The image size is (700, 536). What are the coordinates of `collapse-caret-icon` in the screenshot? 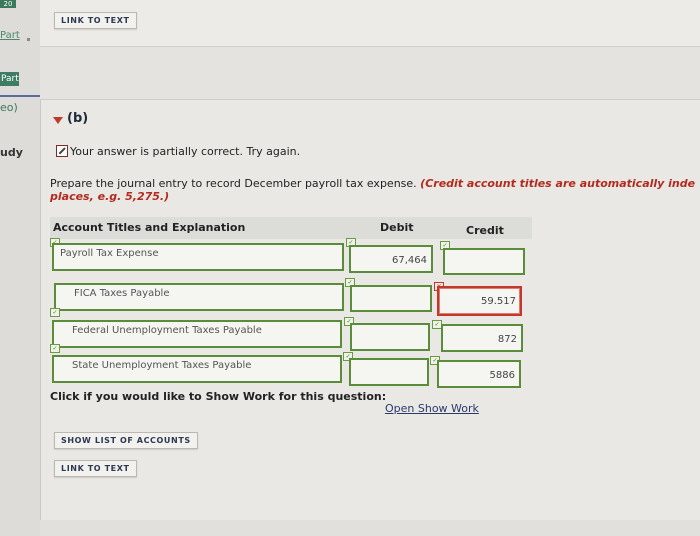 It's located at (58, 120).